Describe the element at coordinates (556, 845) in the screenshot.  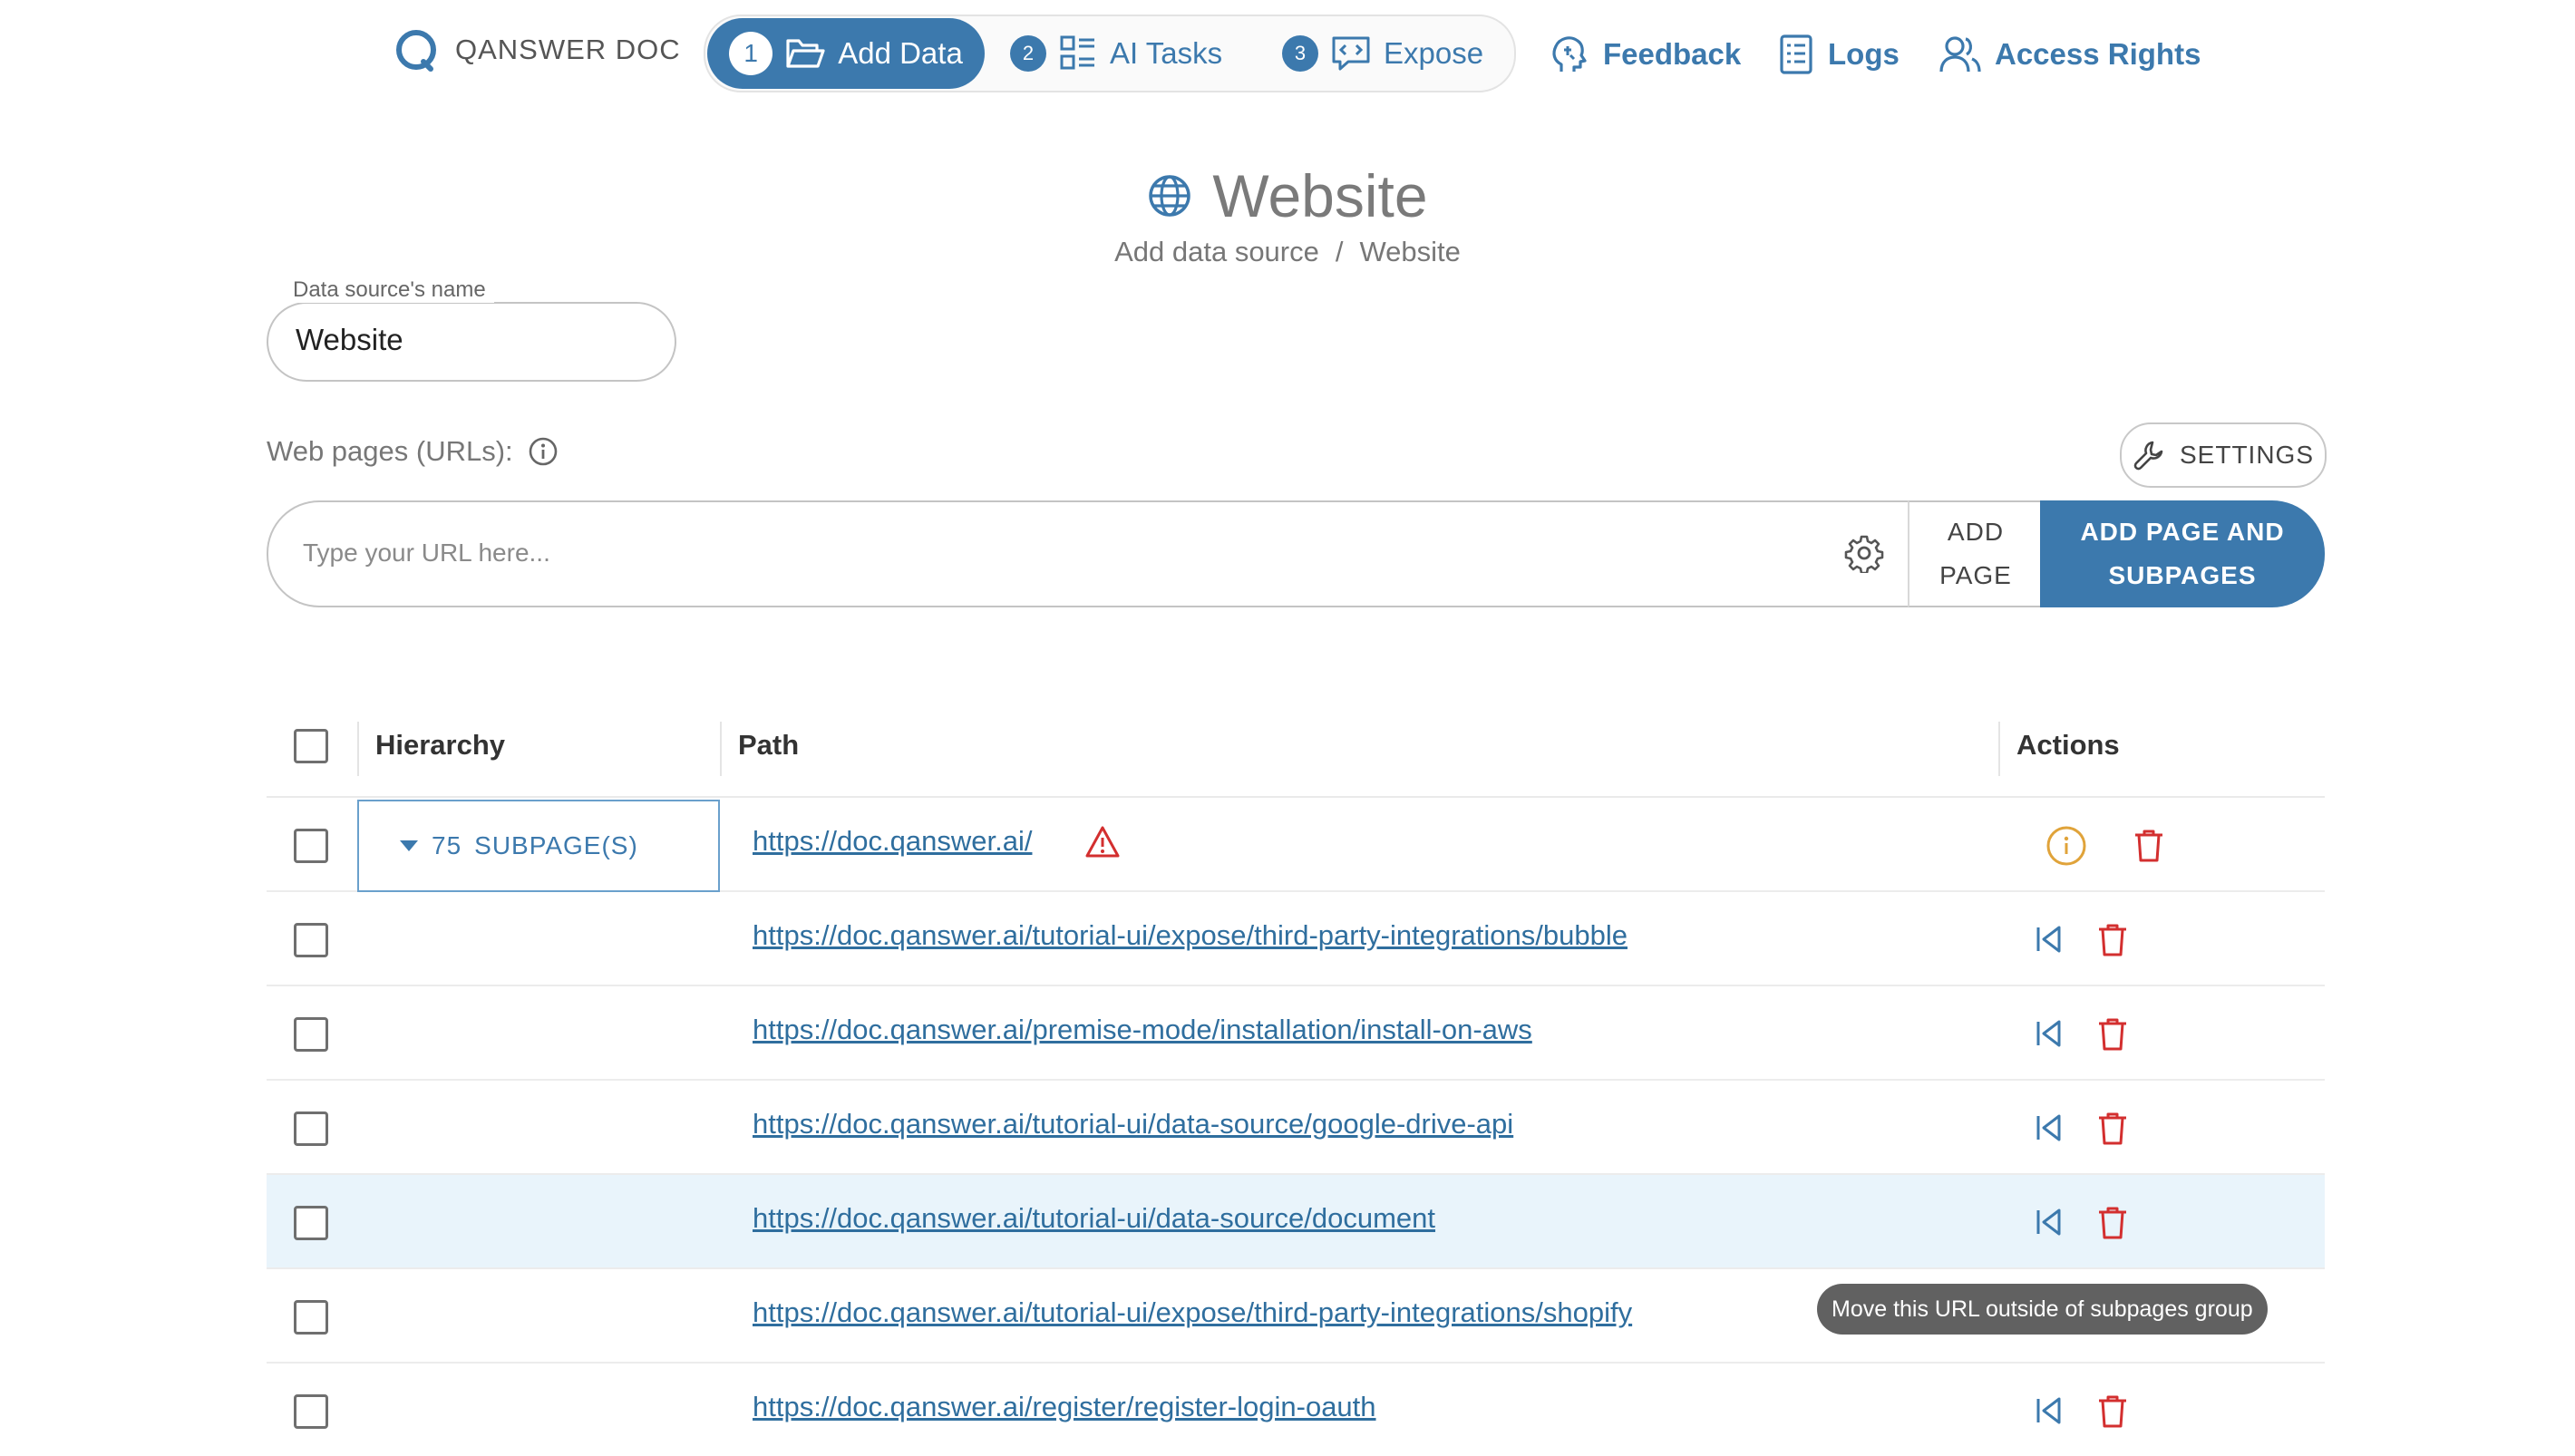
I see `subpage-label: SUBPAGE(S)` at that location.